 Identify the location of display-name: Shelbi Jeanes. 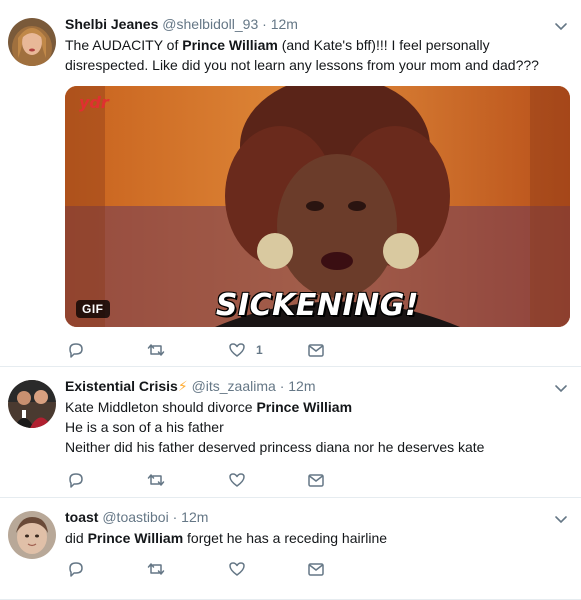
(111, 24).